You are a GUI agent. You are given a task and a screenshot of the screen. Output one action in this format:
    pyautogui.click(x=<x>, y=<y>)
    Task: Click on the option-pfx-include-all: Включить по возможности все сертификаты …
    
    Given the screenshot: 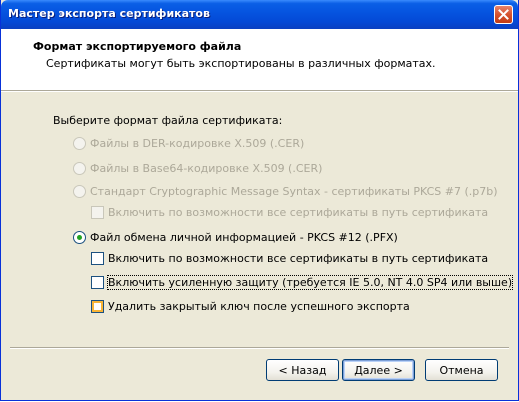 What is the action you would take?
    pyautogui.click(x=289, y=258)
    